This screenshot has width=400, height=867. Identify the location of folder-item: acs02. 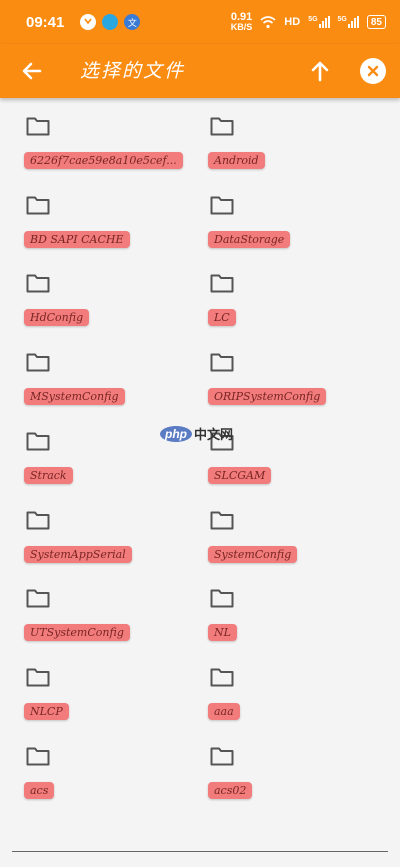
(299, 767).